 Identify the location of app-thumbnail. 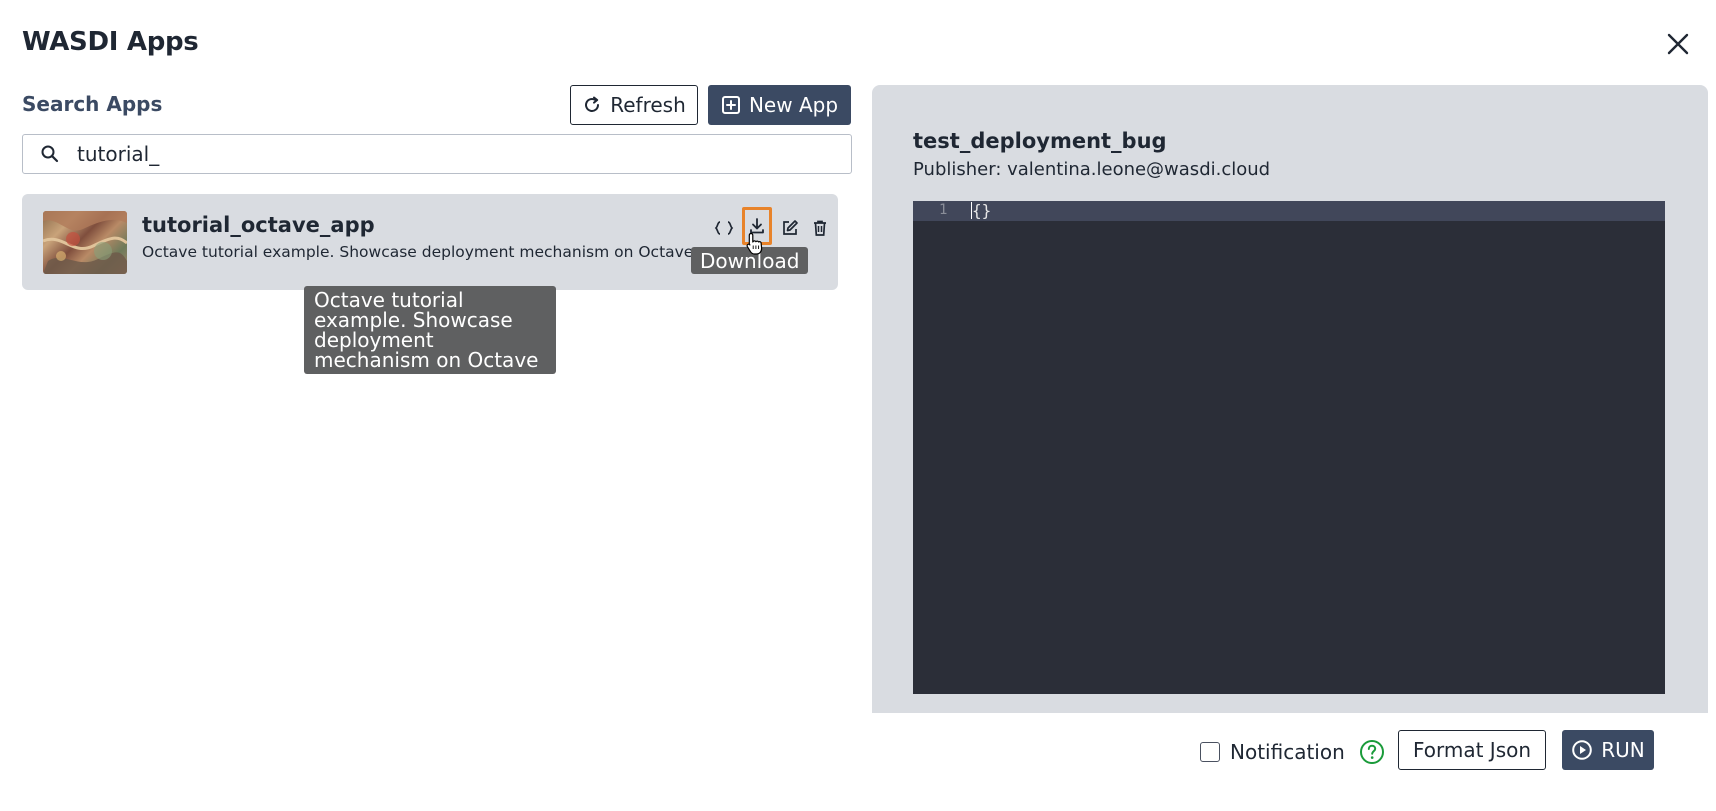
(85, 242).